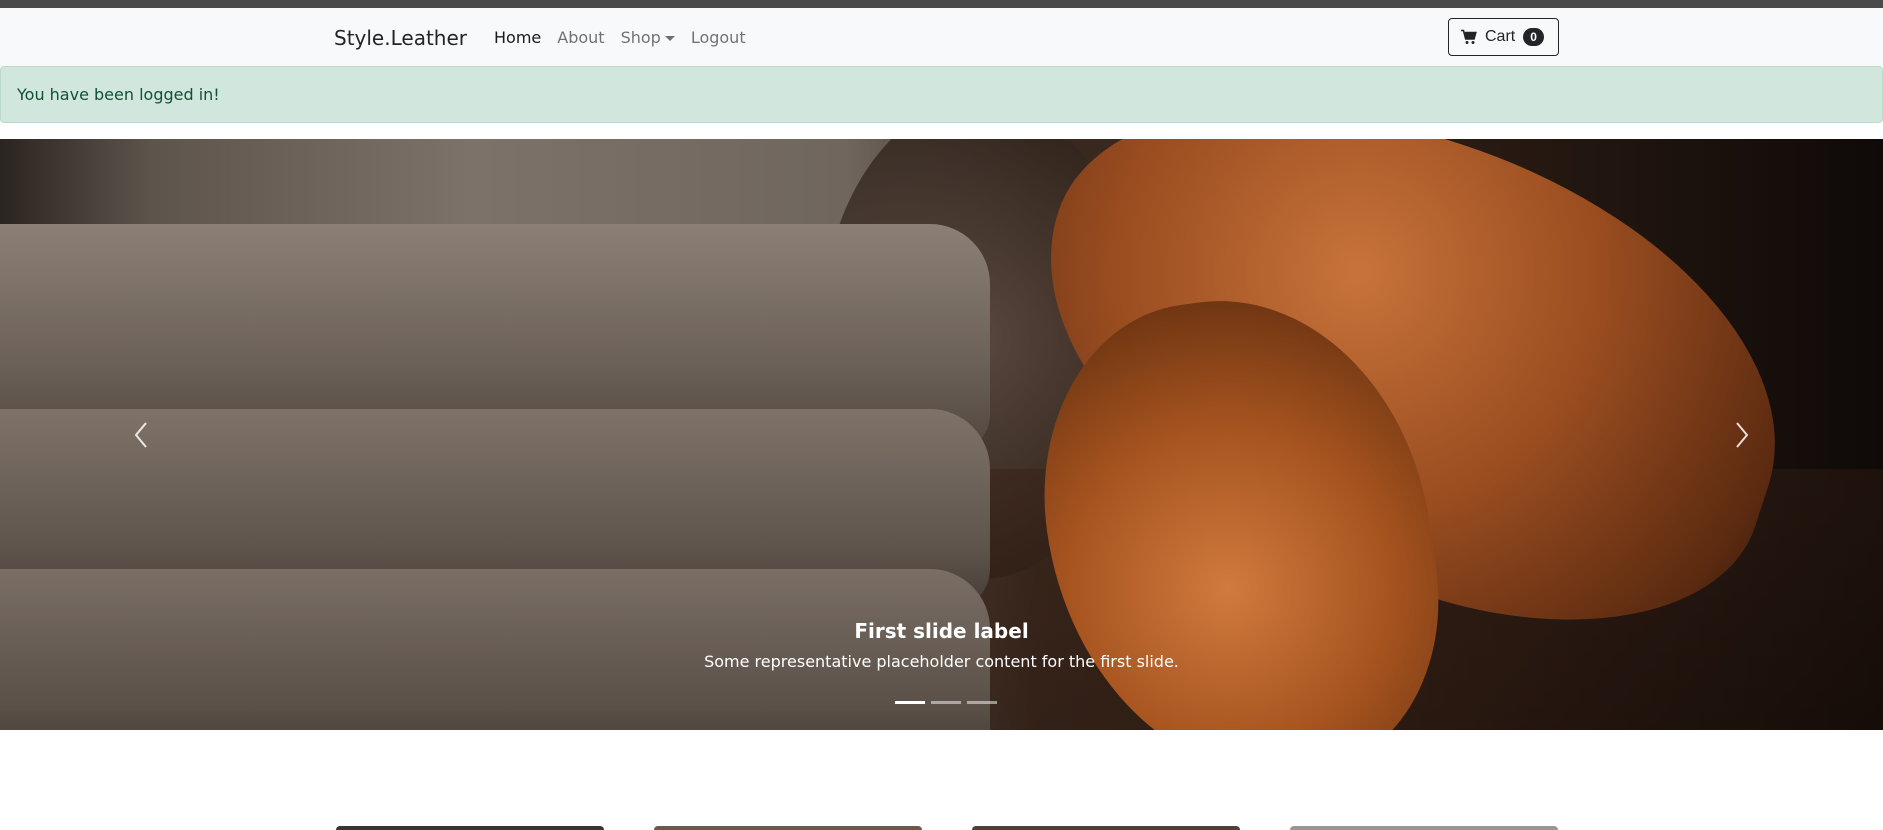 The image size is (1883, 830). What do you see at coordinates (517, 37) in the screenshot?
I see `nav-home: Home` at bounding box center [517, 37].